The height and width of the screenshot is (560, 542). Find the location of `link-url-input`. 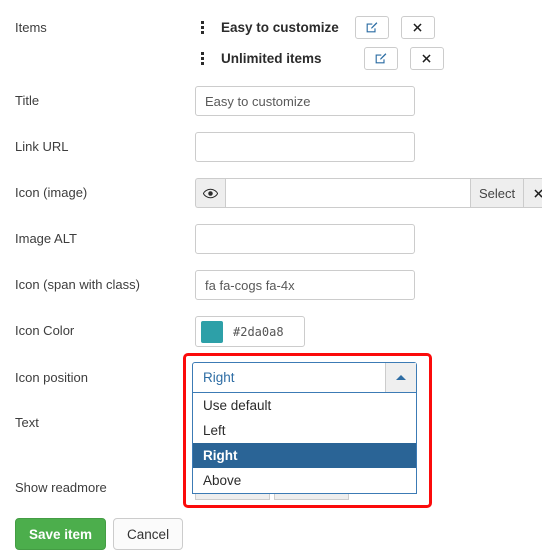

link-url-input is located at coordinates (305, 147).